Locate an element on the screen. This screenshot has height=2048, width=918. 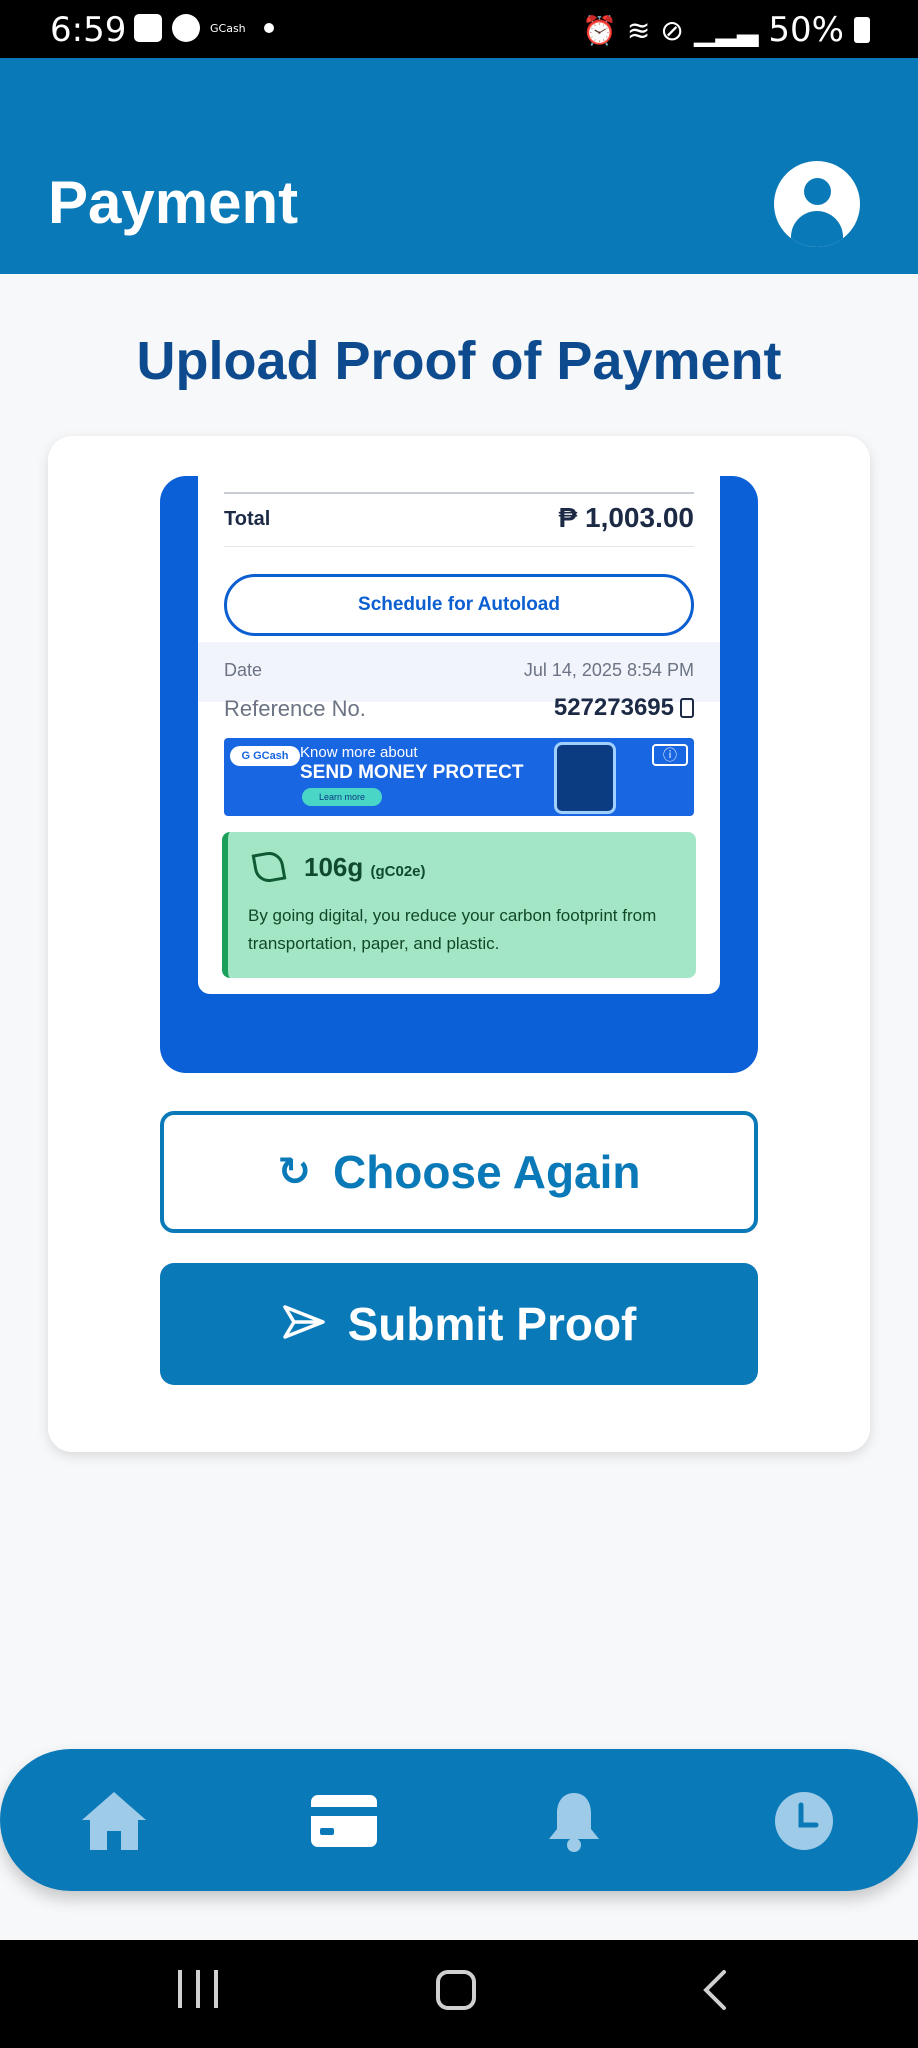
copy-icon is located at coordinates (687, 708).